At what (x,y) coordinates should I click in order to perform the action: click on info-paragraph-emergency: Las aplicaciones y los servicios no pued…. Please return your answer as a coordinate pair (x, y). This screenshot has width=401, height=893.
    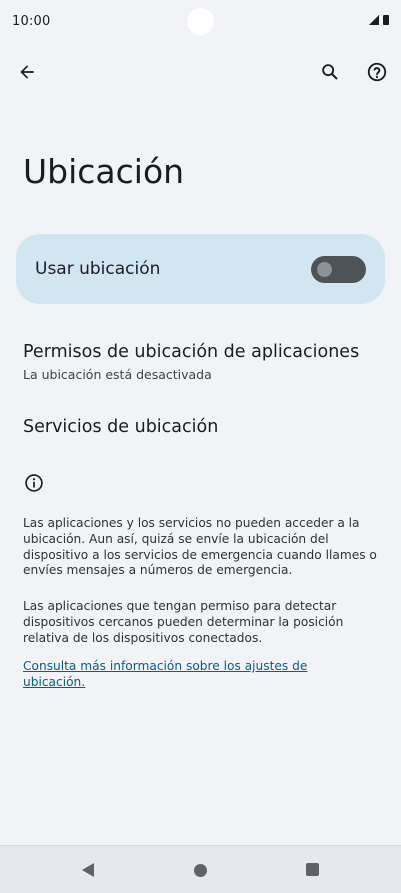
    Looking at the image, I should click on (200, 547).